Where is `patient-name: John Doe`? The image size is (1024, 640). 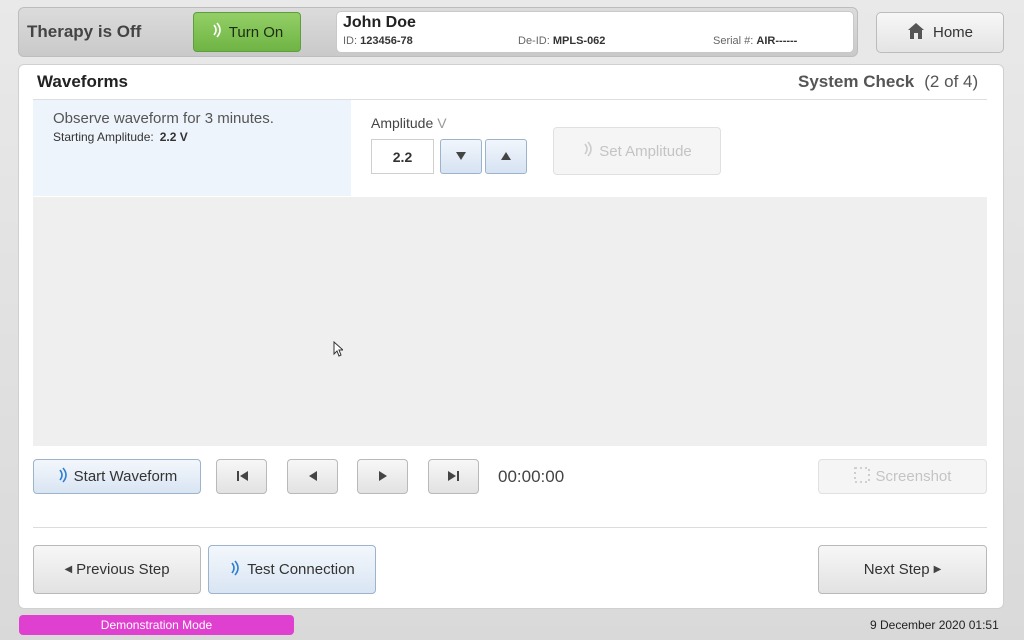
patient-name: John Doe is located at coordinates (379, 22).